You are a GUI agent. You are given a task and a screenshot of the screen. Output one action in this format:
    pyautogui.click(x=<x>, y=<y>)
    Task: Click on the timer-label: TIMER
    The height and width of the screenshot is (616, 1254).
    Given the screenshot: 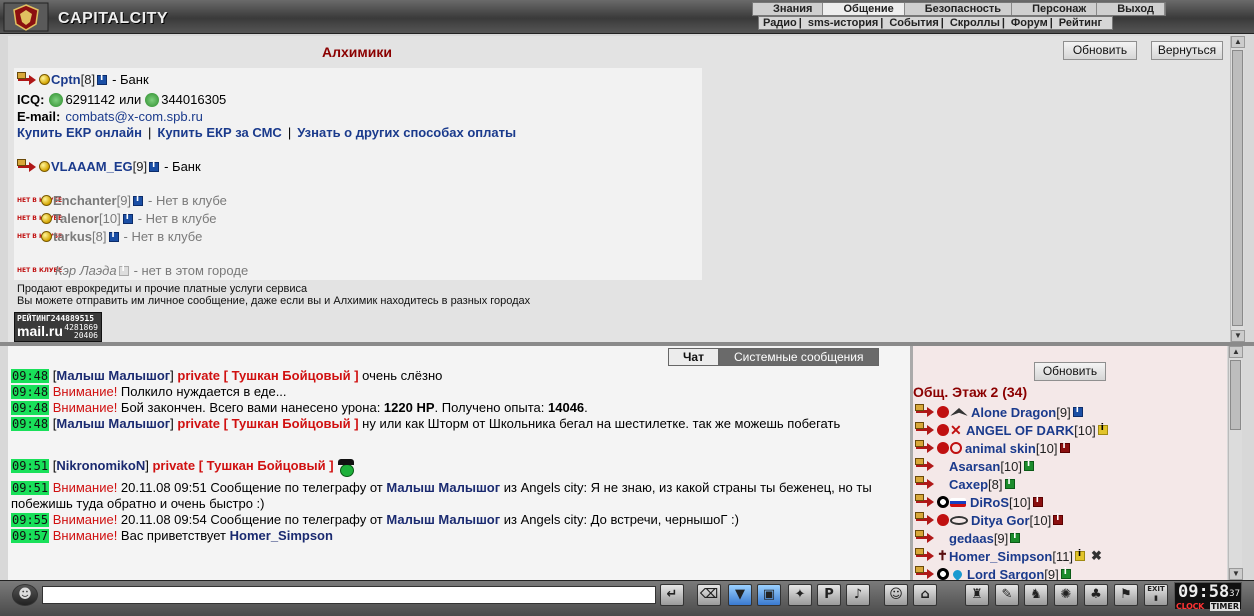 What is the action you would take?
    pyautogui.click(x=1224, y=606)
    